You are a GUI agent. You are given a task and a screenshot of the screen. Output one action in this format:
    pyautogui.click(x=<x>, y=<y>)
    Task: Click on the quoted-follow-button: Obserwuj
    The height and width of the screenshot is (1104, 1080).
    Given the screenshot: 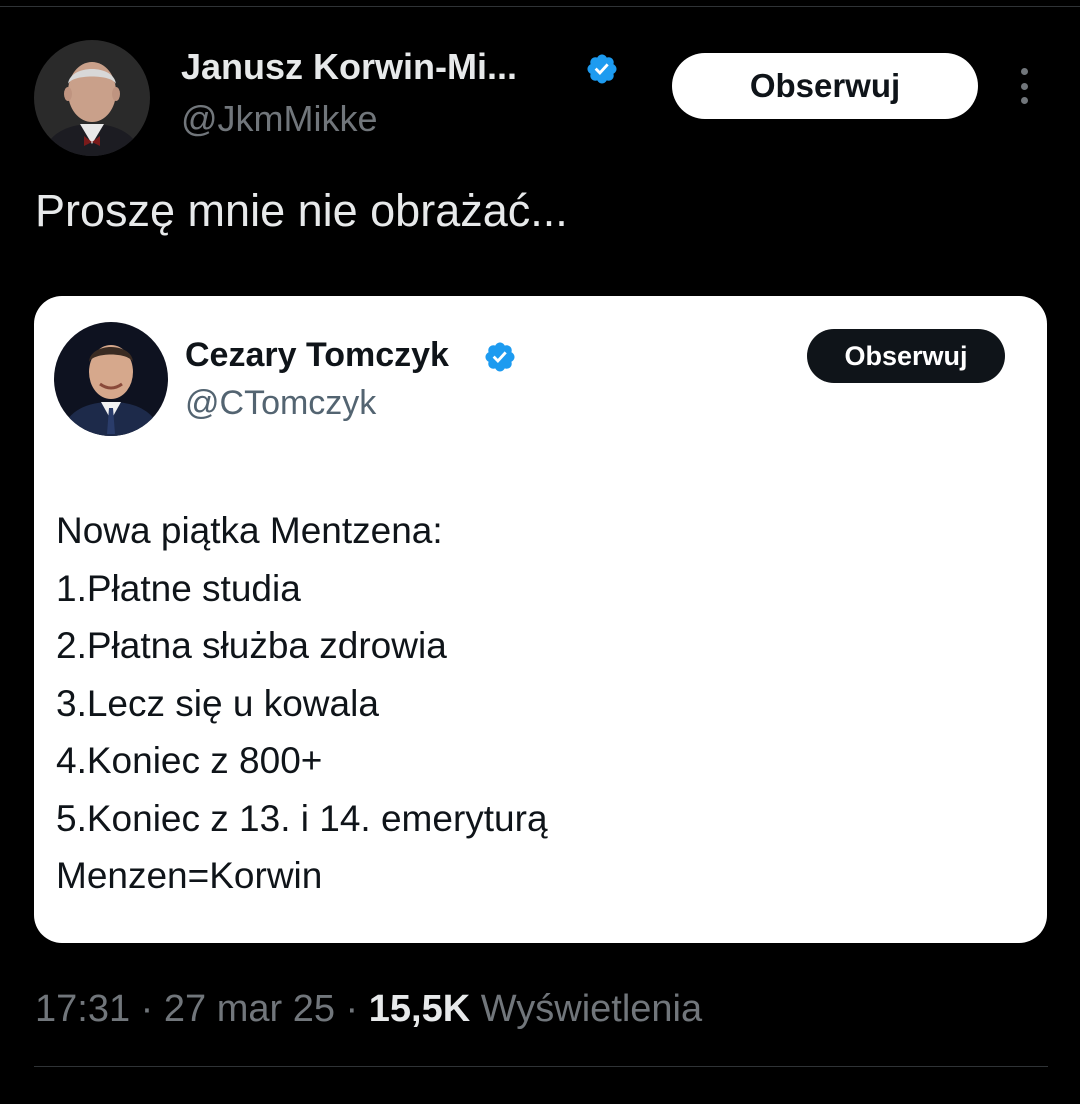 What is the action you would take?
    pyautogui.click(x=906, y=356)
    